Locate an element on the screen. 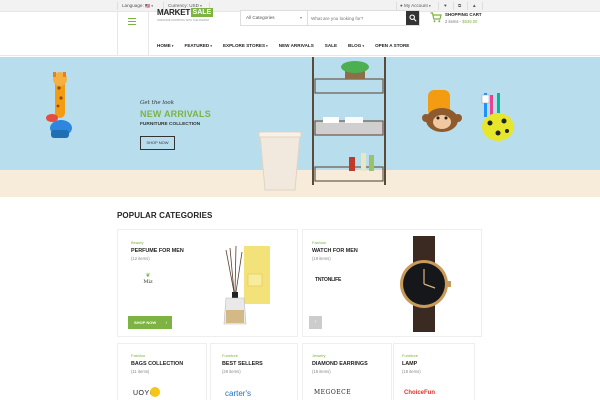 The width and height of the screenshot is (600, 400). tagline: AWESOME SHOPPING WITH THE MARKET is located at coordinates (183, 20).